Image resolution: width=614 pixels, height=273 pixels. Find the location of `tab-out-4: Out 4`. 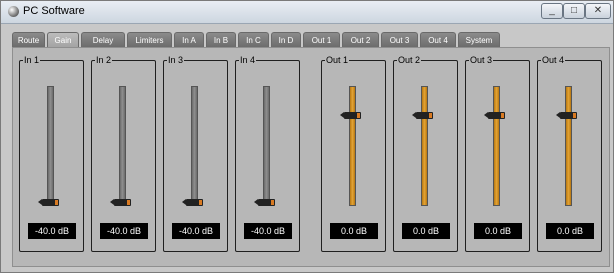

tab-out-4: Out 4 is located at coordinates (438, 39).